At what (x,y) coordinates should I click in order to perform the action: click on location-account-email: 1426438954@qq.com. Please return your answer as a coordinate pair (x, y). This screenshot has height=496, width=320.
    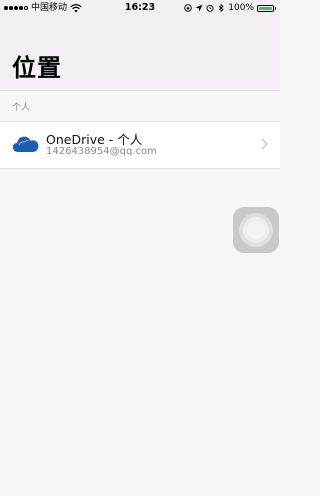
    Looking at the image, I should click on (101, 151).